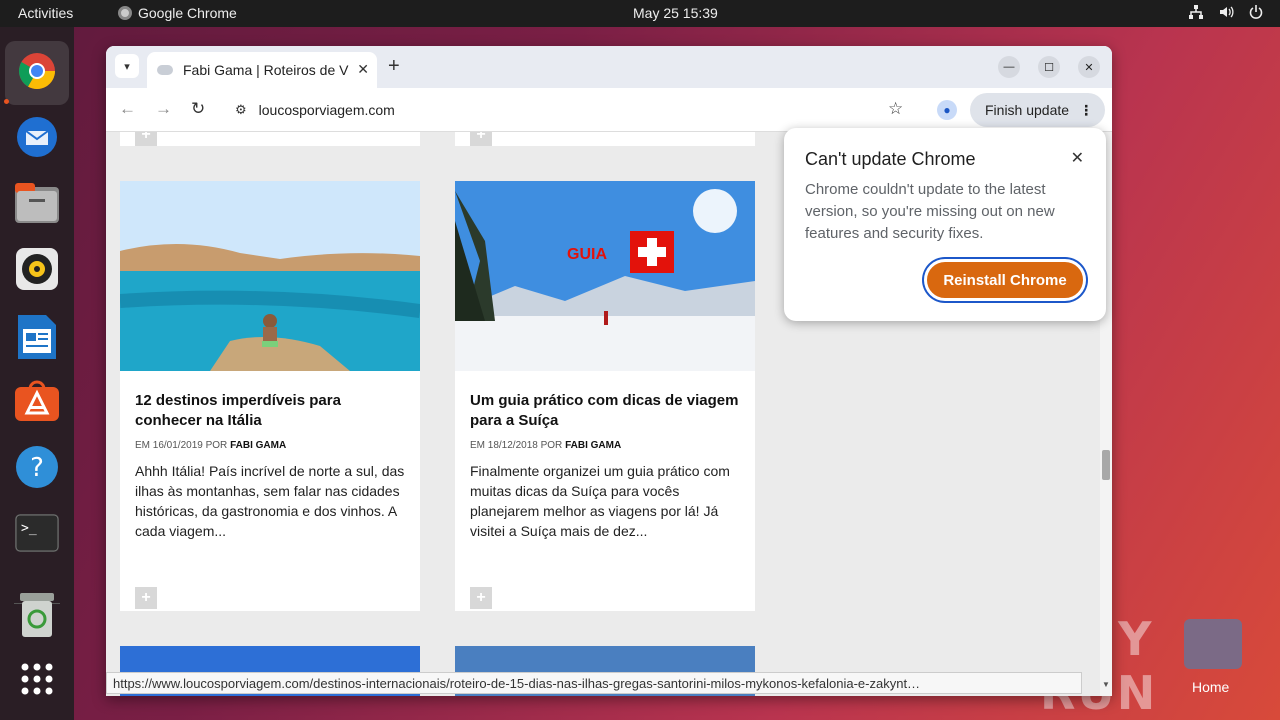 The height and width of the screenshot is (720, 1280). What do you see at coordinates (947, 110) in the screenshot?
I see `profile-icon: ●` at bounding box center [947, 110].